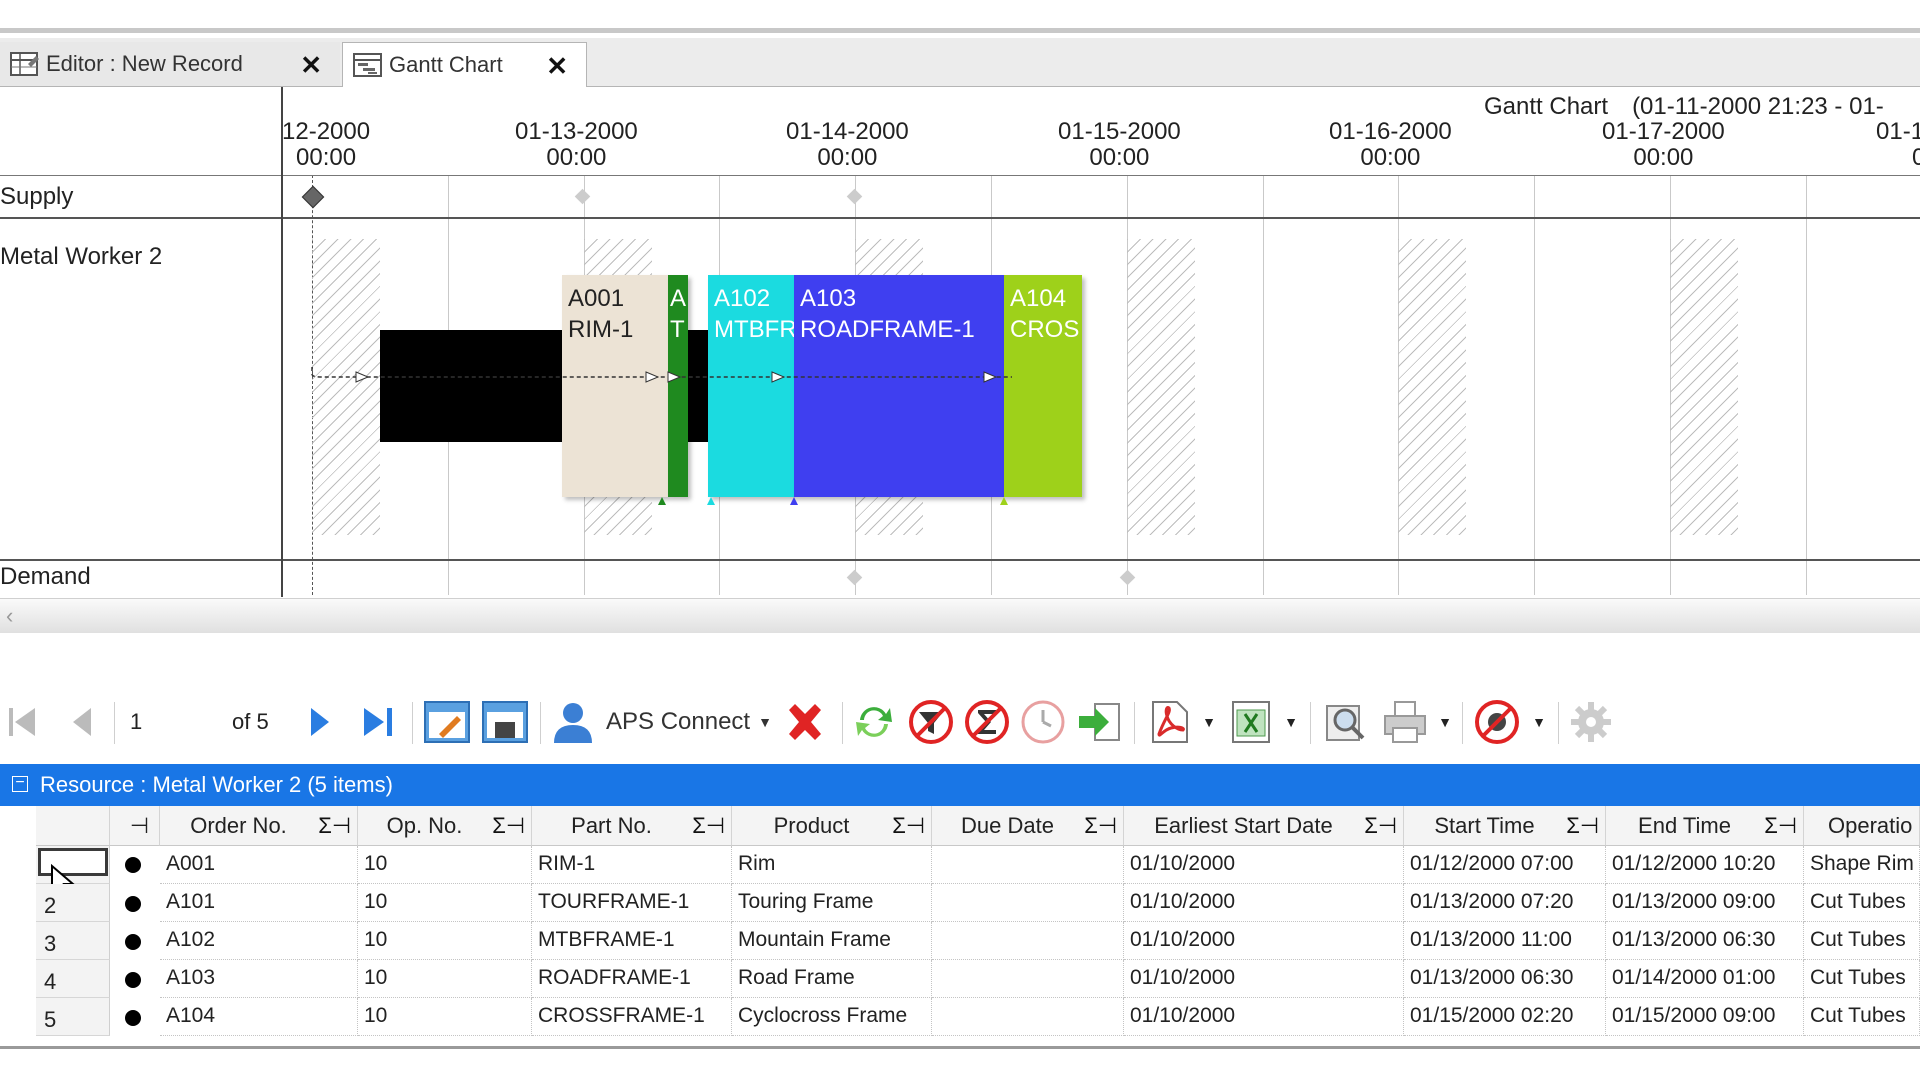  I want to click on column-header-start-time: Start Time Σ⊣, so click(1505, 826).